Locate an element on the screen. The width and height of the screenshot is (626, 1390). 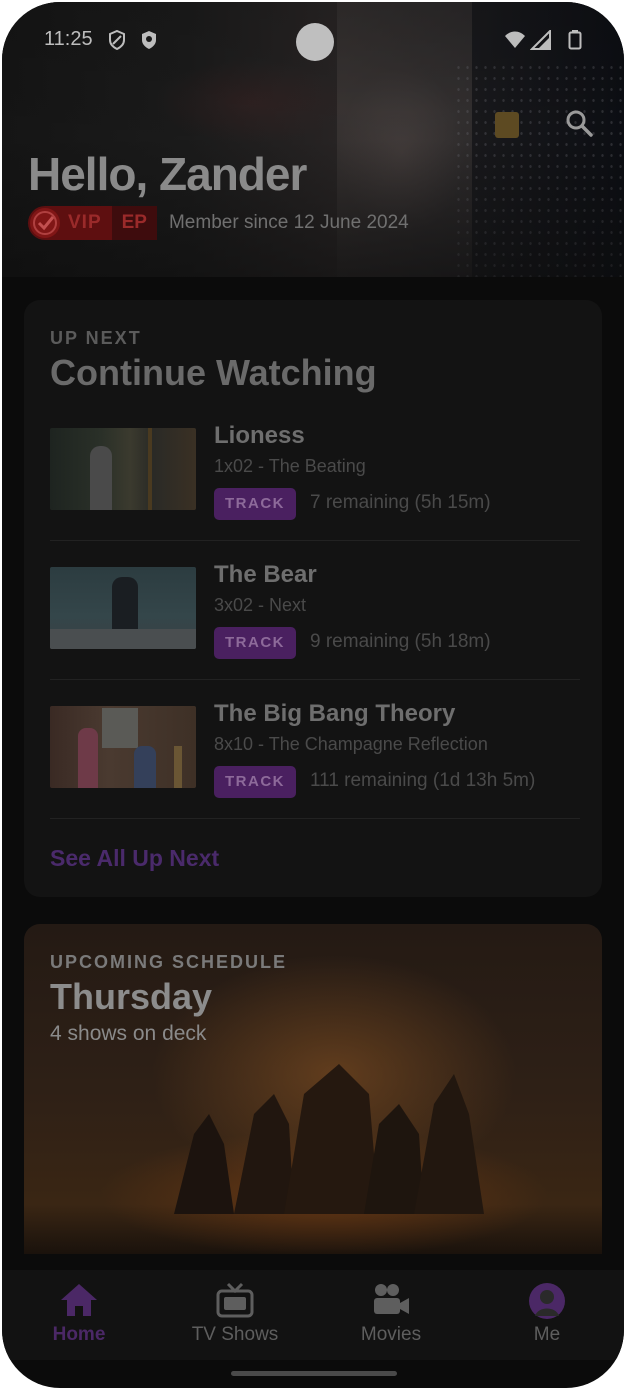
wifi-icon is located at coordinates (515, 39).